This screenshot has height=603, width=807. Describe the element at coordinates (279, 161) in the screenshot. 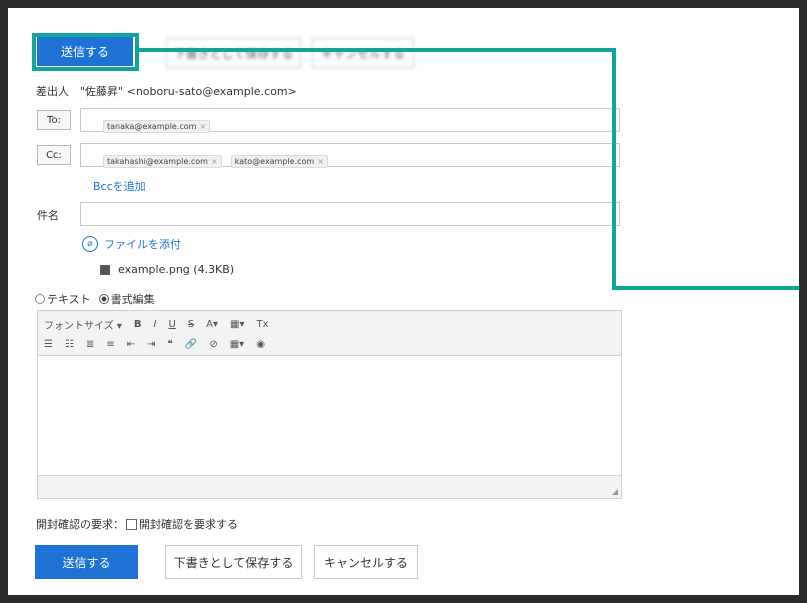

I see `cc-chip: kato@example.com ×` at that location.